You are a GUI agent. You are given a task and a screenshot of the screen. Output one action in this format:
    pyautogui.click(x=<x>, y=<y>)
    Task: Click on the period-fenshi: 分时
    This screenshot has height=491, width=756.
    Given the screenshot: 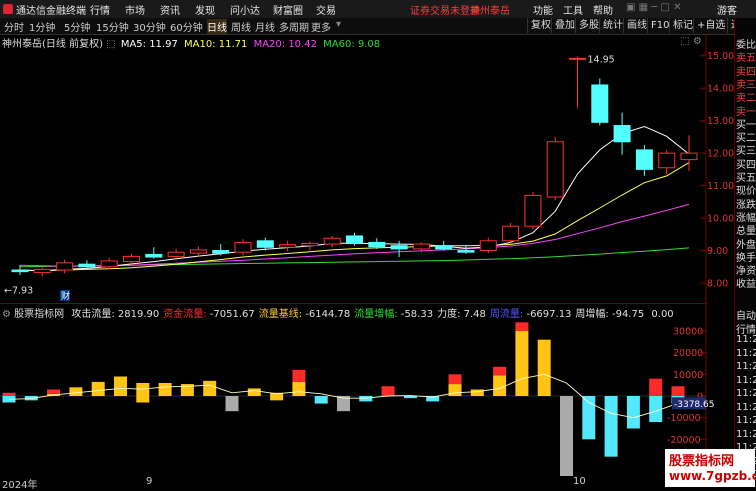 What is the action you would take?
    pyautogui.click(x=14, y=26)
    